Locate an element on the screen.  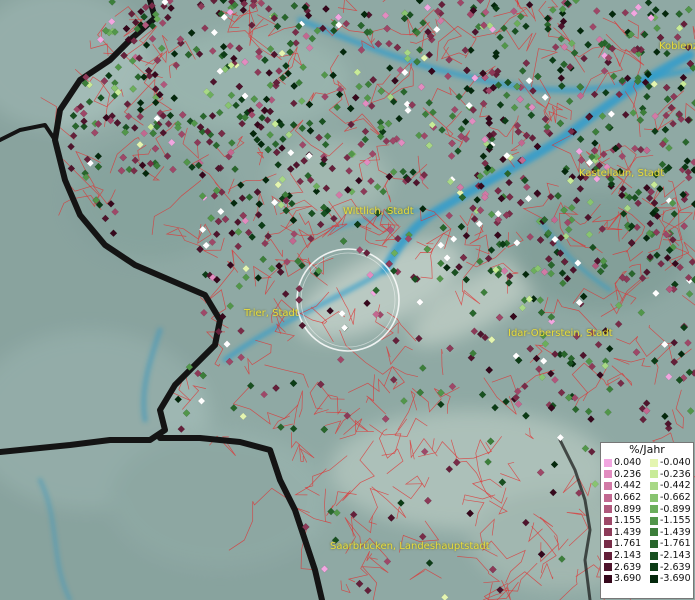
legend-negative-row: -1.439 is located at coordinates (670, 533).